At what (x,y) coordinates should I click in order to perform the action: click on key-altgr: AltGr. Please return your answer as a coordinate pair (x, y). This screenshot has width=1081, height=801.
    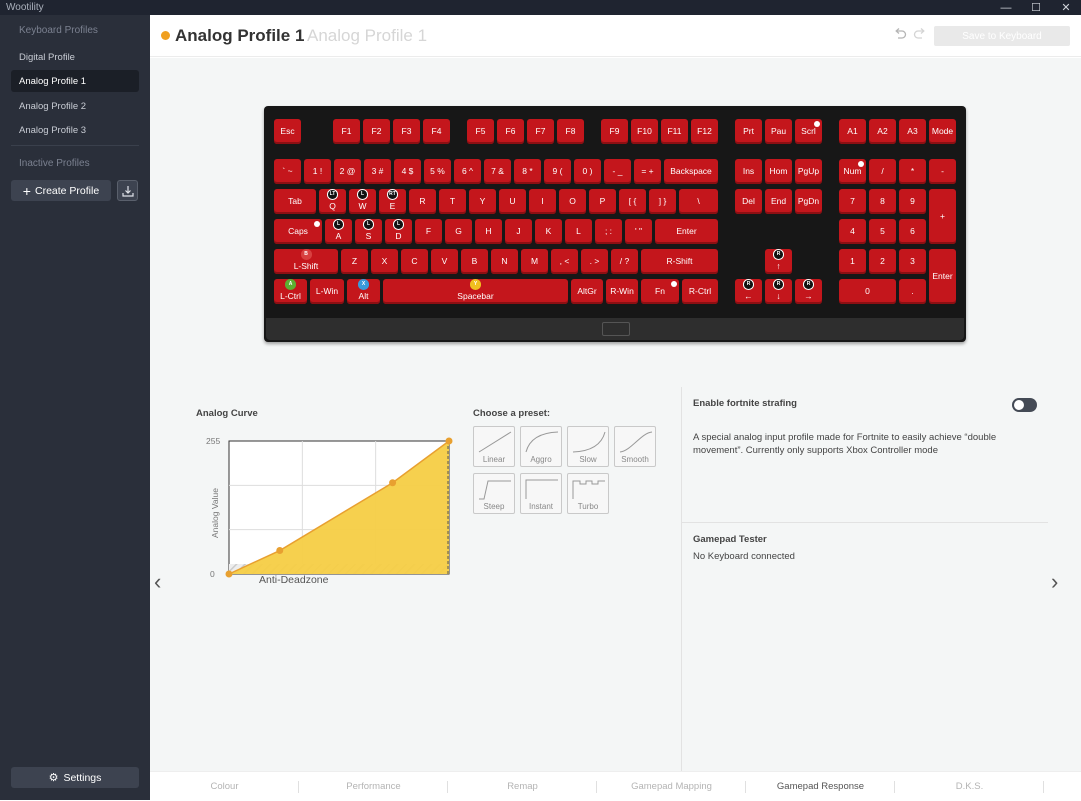
    Looking at the image, I should click on (587, 291).